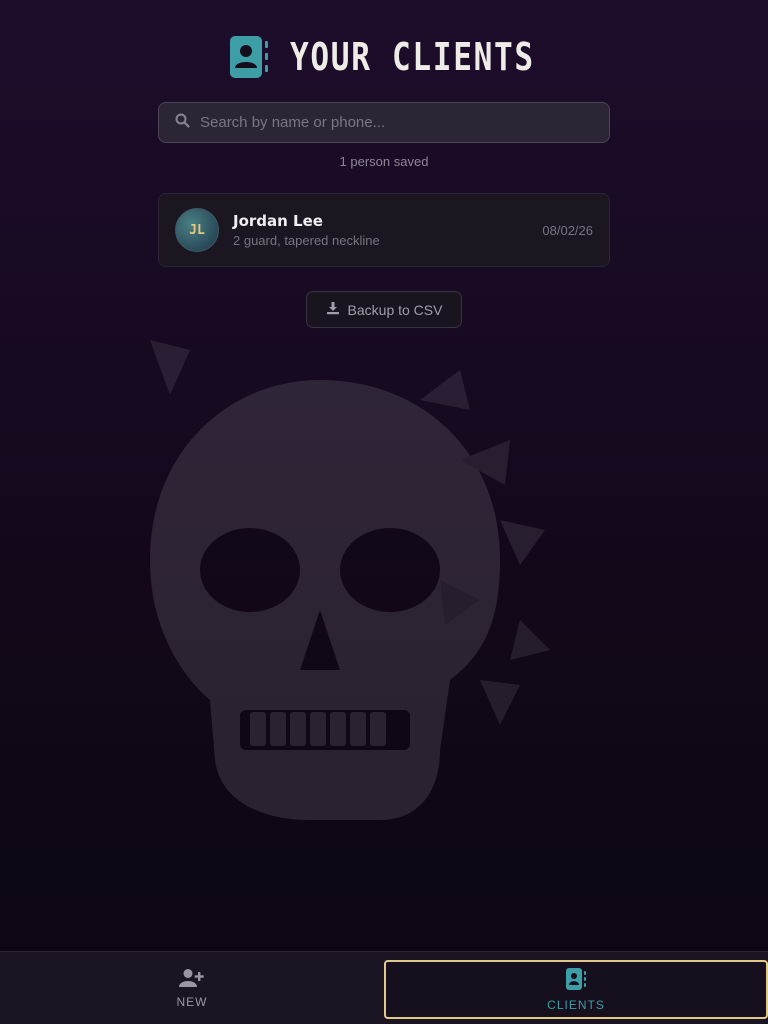 This screenshot has height=1024, width=768. Describe the element at coordinates (384, 161) in the screenshot. I see `saved-count: 1 person saved` at that location.